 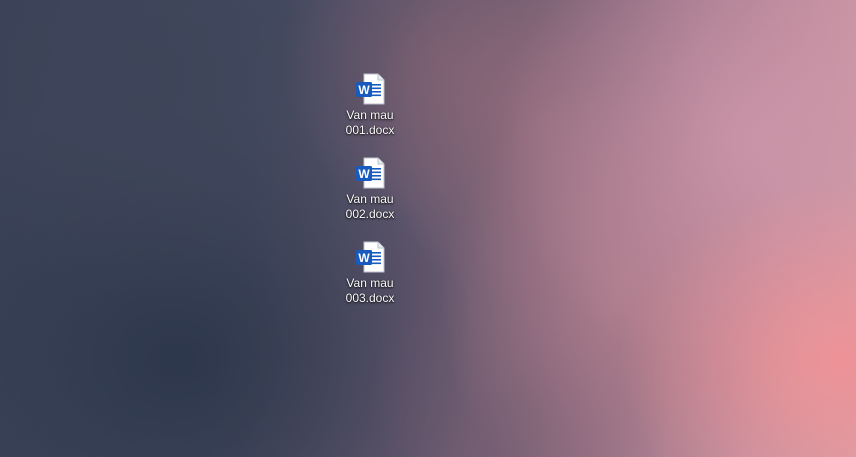 What do you see at coordinates (370, 122) in the screenshot?
I see `desktop-icon-label: Van mau 001.docx` at bounding box center [370, 122].